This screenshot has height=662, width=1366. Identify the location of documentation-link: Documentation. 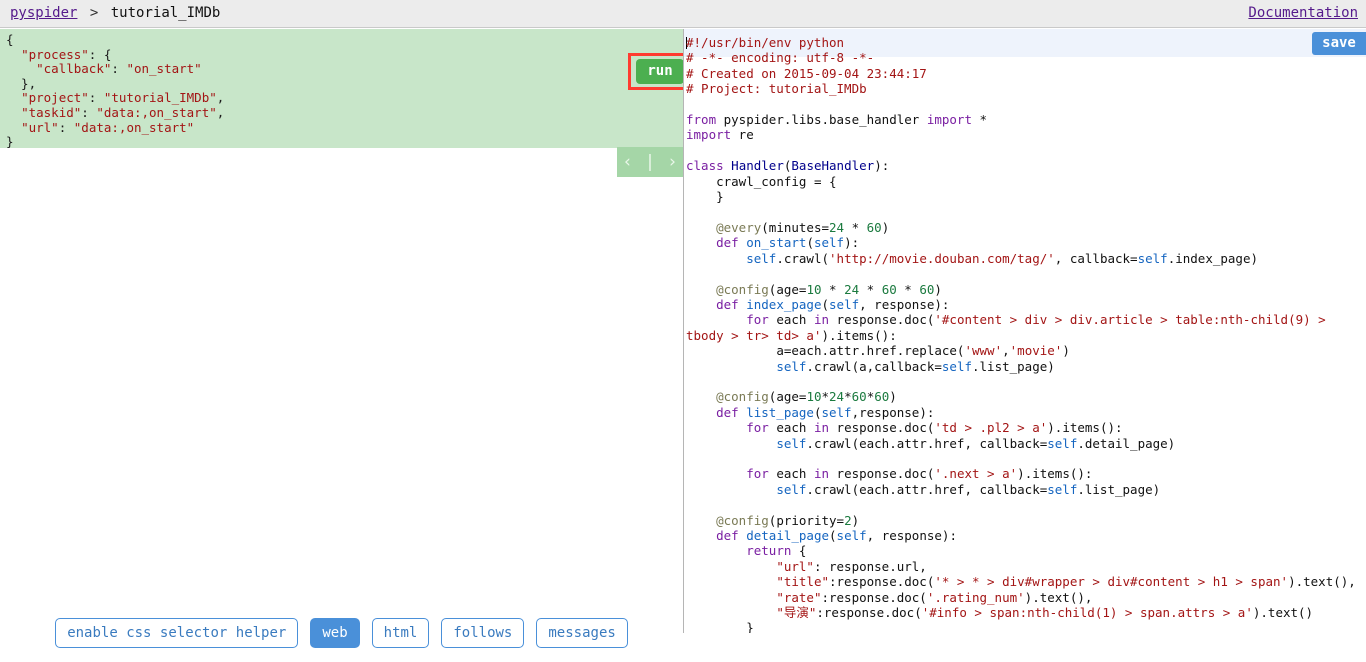
(1303, 13).